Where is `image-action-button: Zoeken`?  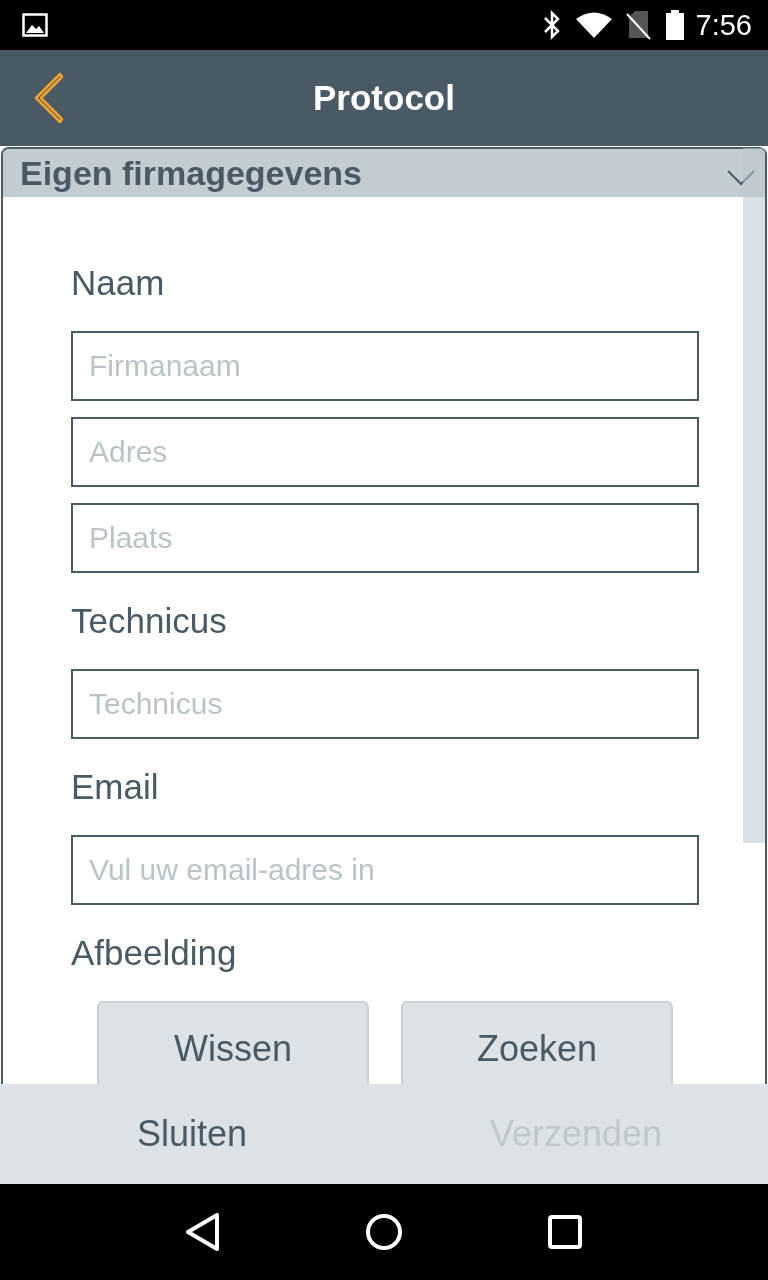 image-action-button: Zoeken is located at coordinates (537, 1042).